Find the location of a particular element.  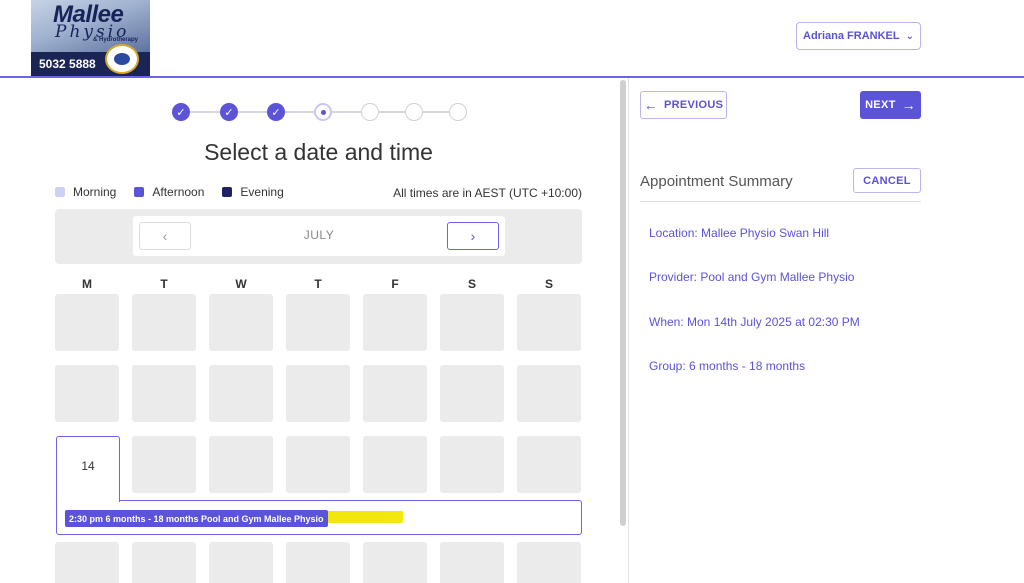

next-month-button: › is located at coordinates (473, 236).